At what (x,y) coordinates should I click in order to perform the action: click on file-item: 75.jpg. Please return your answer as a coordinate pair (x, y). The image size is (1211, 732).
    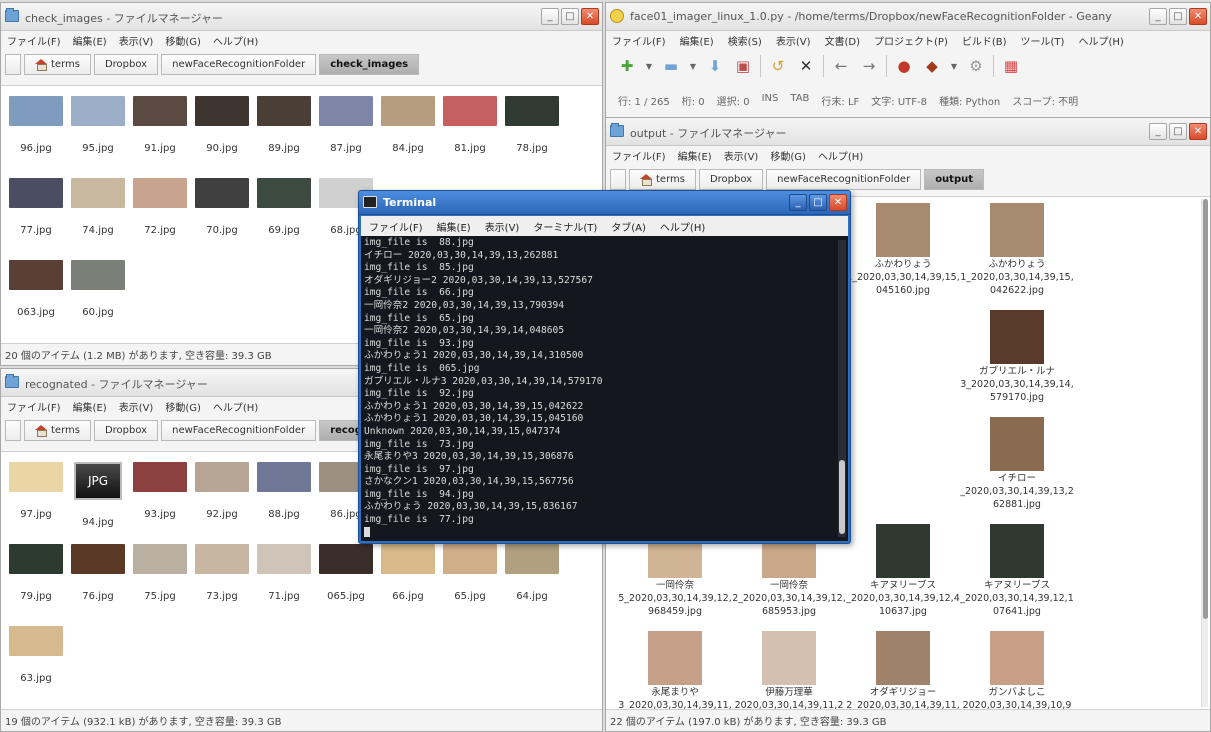
    Looking at the image, I should click on (160, 583).